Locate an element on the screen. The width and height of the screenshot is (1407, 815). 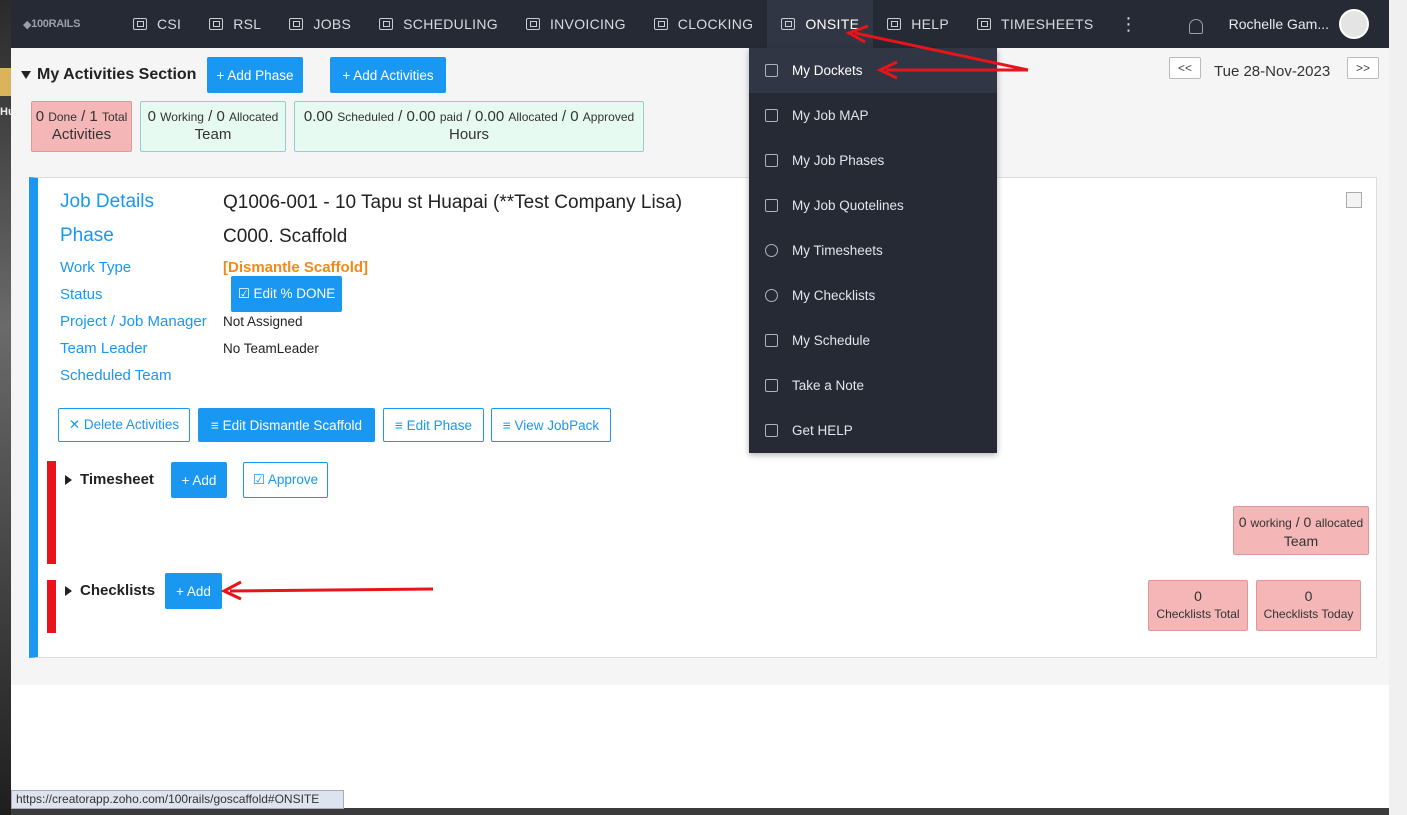
checklists-total-label: Checklists Total is located at coordinates (1198, 614).